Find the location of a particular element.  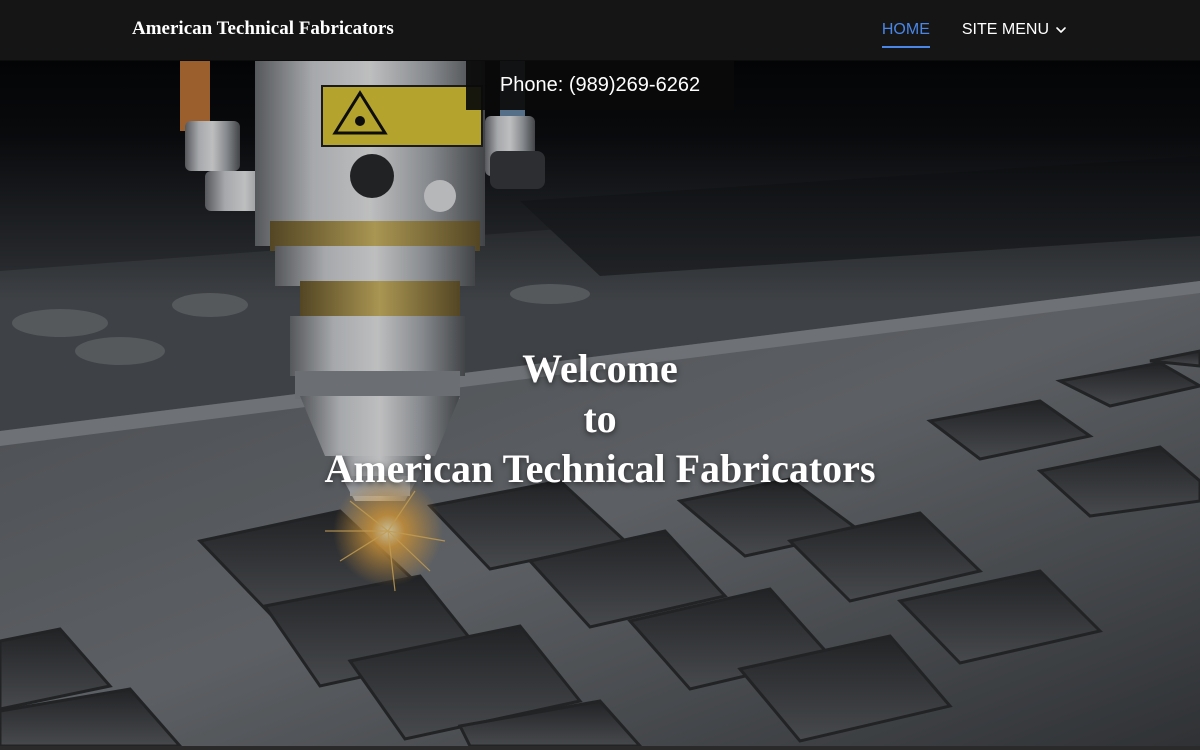

phone-banner: Phone: (989)269-6262 is located at coordinates (600, 85).